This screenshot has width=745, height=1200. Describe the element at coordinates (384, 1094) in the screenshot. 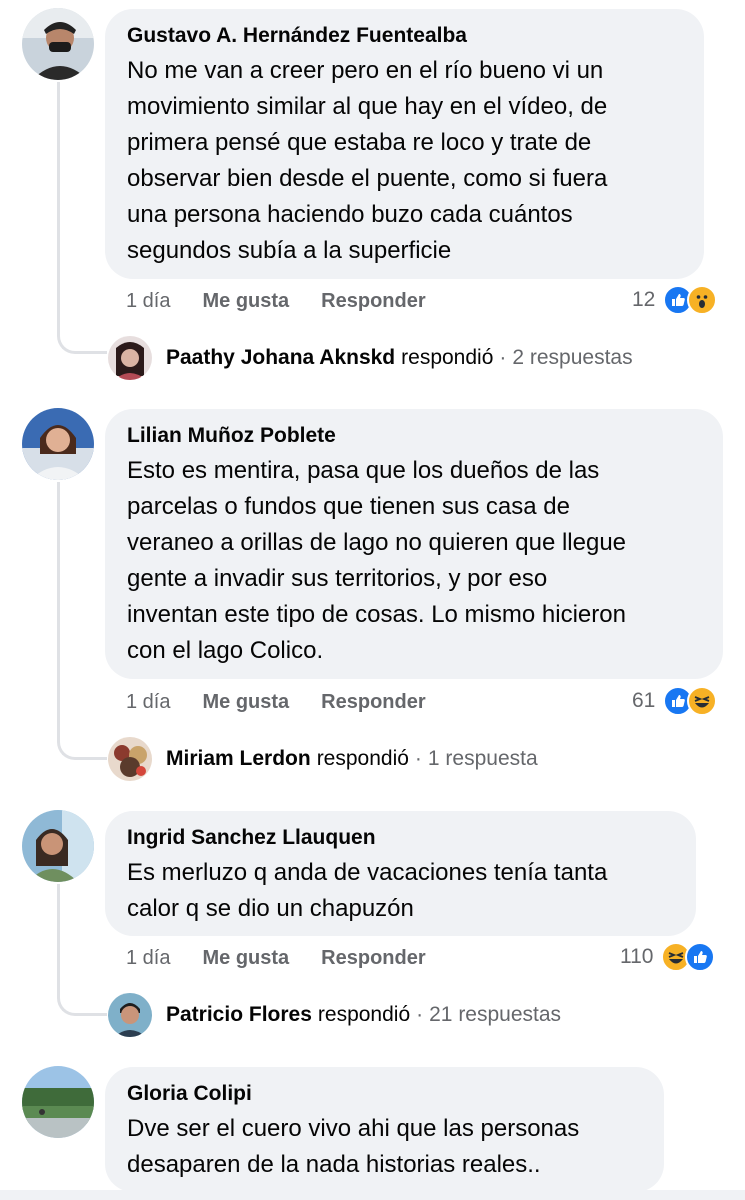

I see `comment-author: Gloria Colipi` at that location.